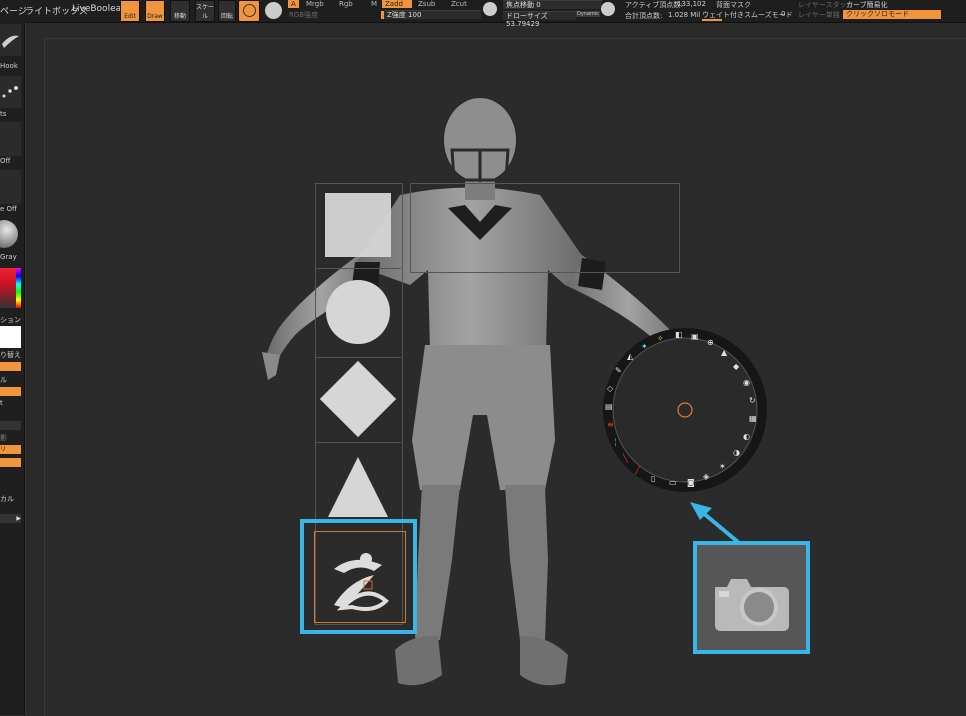 Image resolution: width=966 pixels, height=716 pixels. Describe the element at coordinates (722, 466) in the screenshot. I see `ring-item-11-icon: ✶` at that location.